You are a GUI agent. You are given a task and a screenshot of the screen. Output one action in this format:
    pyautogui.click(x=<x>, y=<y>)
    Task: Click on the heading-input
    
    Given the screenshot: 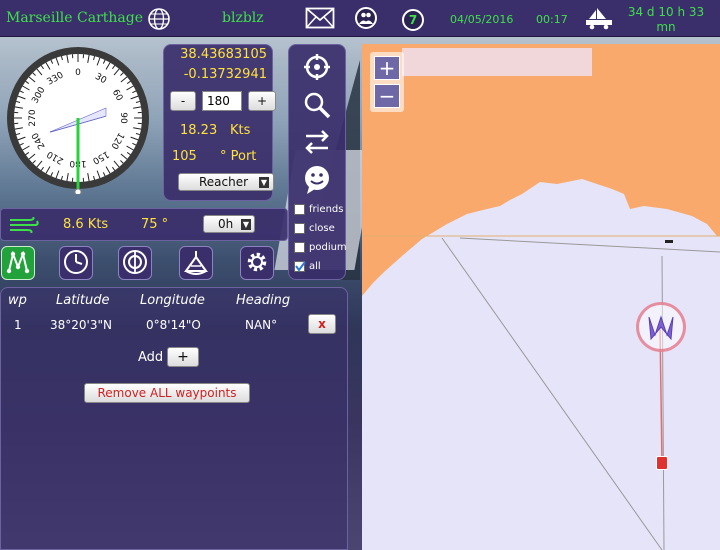 What is the action you would take?
    pyautogui.click(x=222, y=101)
    